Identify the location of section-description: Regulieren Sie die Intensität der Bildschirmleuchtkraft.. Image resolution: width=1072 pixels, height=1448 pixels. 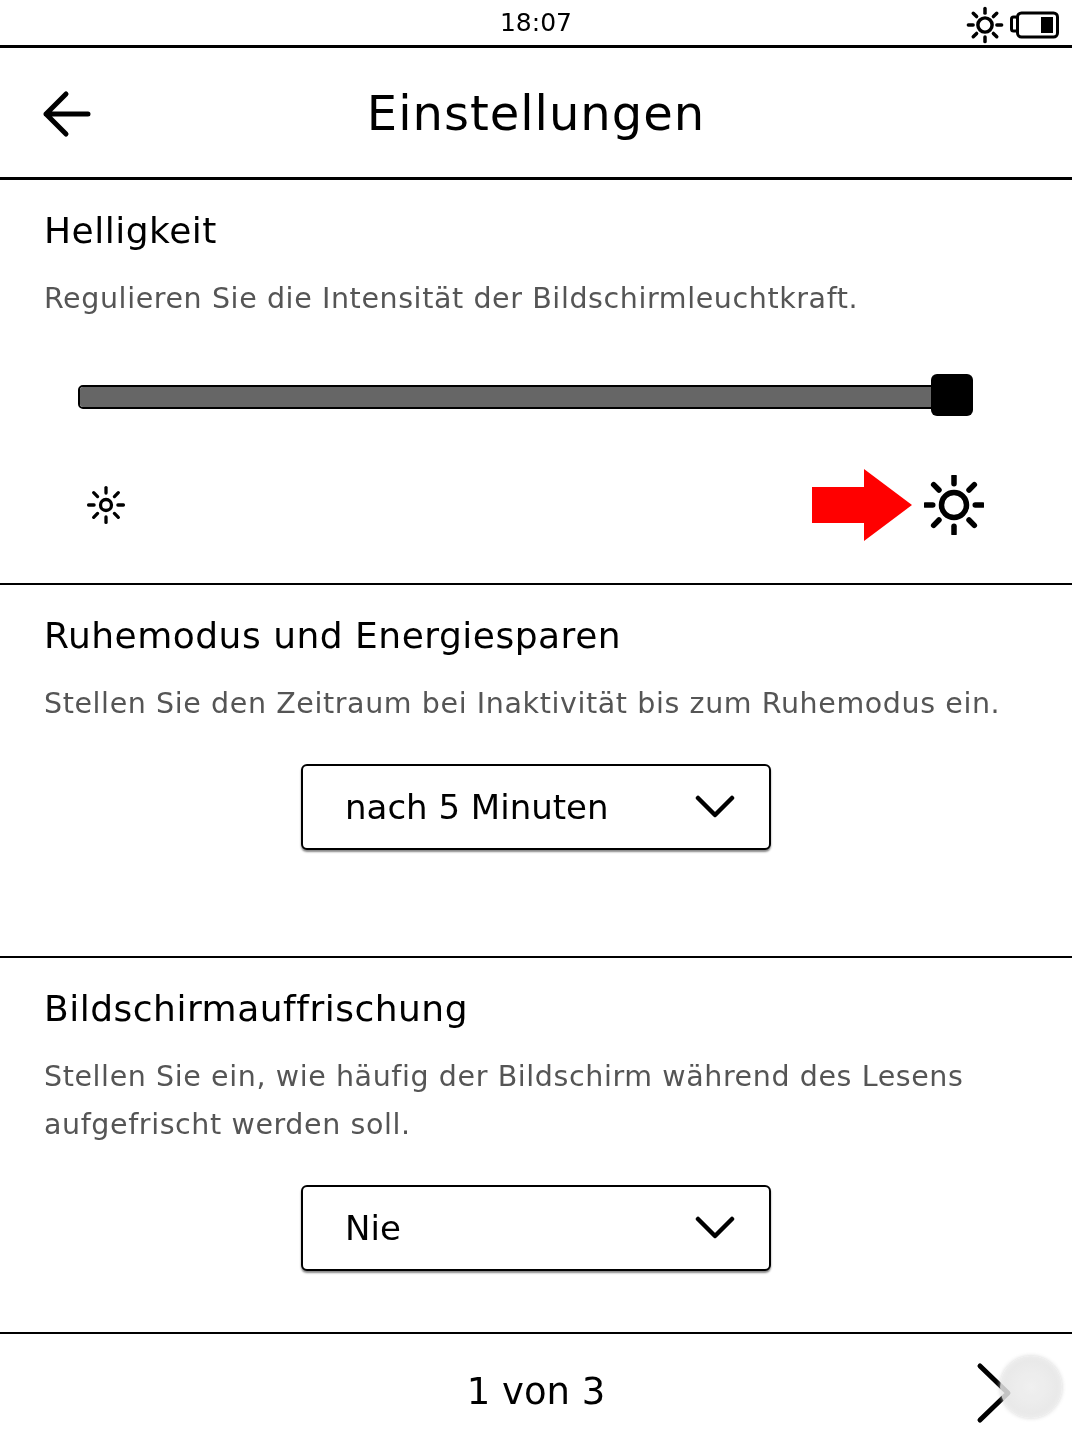
(452, 299).